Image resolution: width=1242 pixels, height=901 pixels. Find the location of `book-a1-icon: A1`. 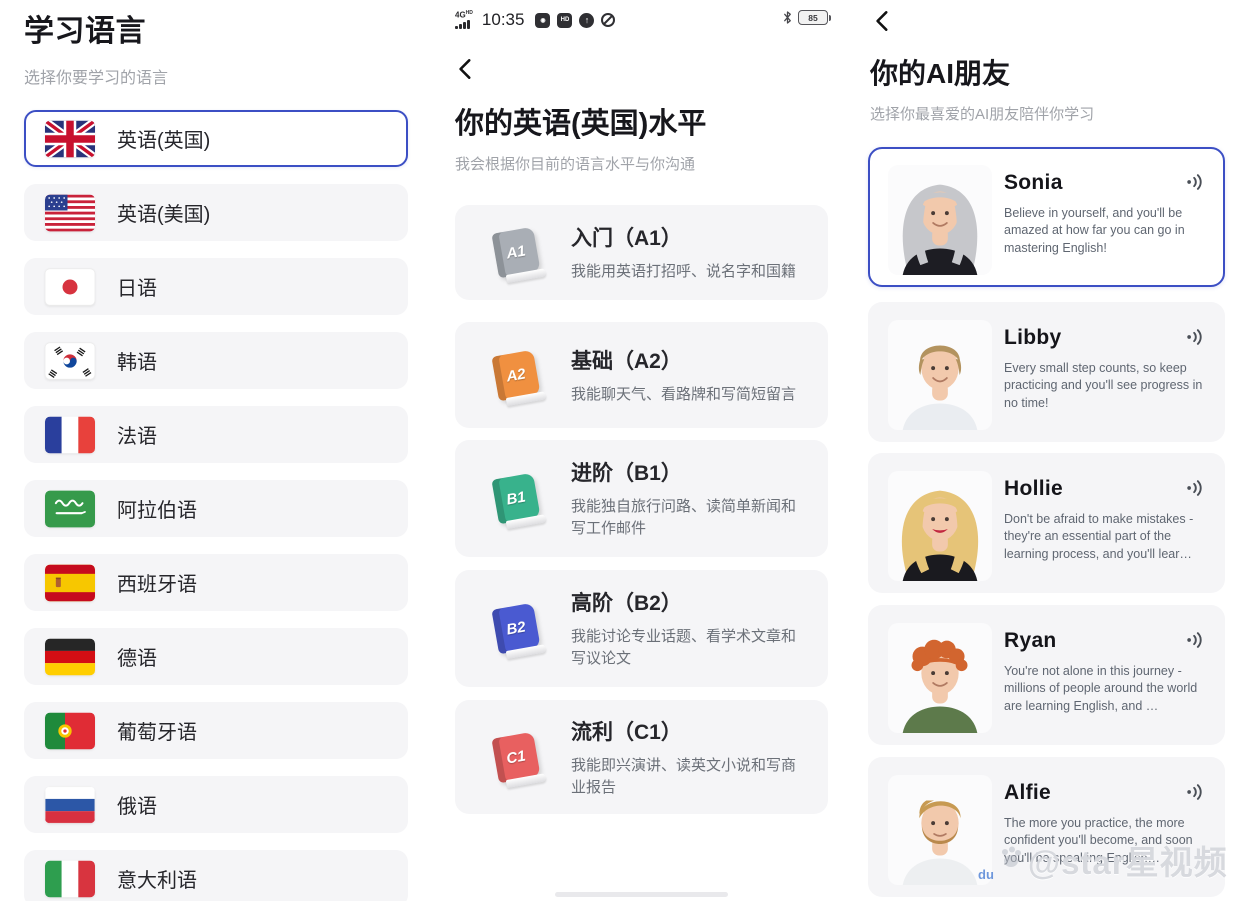

book-a1-icon: A1 is located at coordinates (516, 252).